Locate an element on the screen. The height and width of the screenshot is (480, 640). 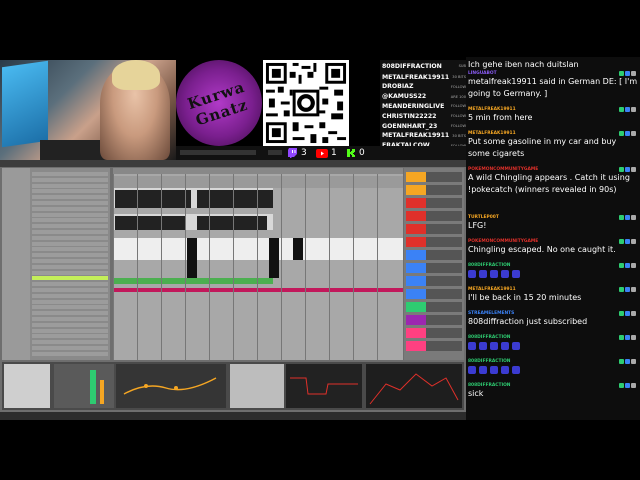
device-eq is located at coordinates (171, 386).